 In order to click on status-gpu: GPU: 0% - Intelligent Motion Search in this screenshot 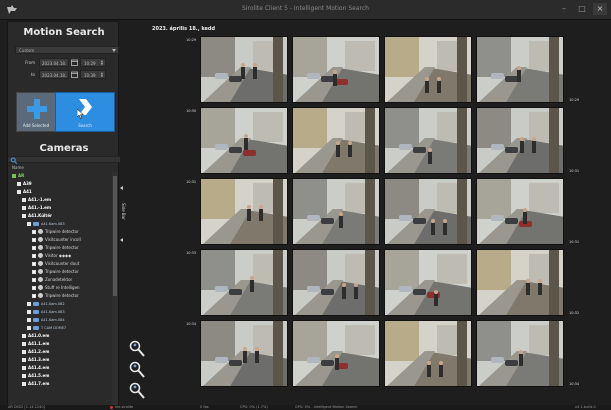, I will do `click(326, 407)`.